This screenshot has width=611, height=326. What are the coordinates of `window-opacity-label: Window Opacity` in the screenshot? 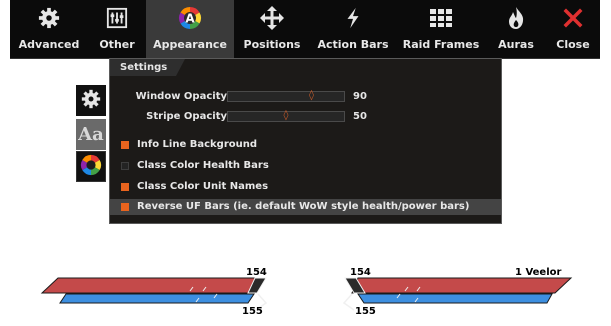 It's located at (181, 96).